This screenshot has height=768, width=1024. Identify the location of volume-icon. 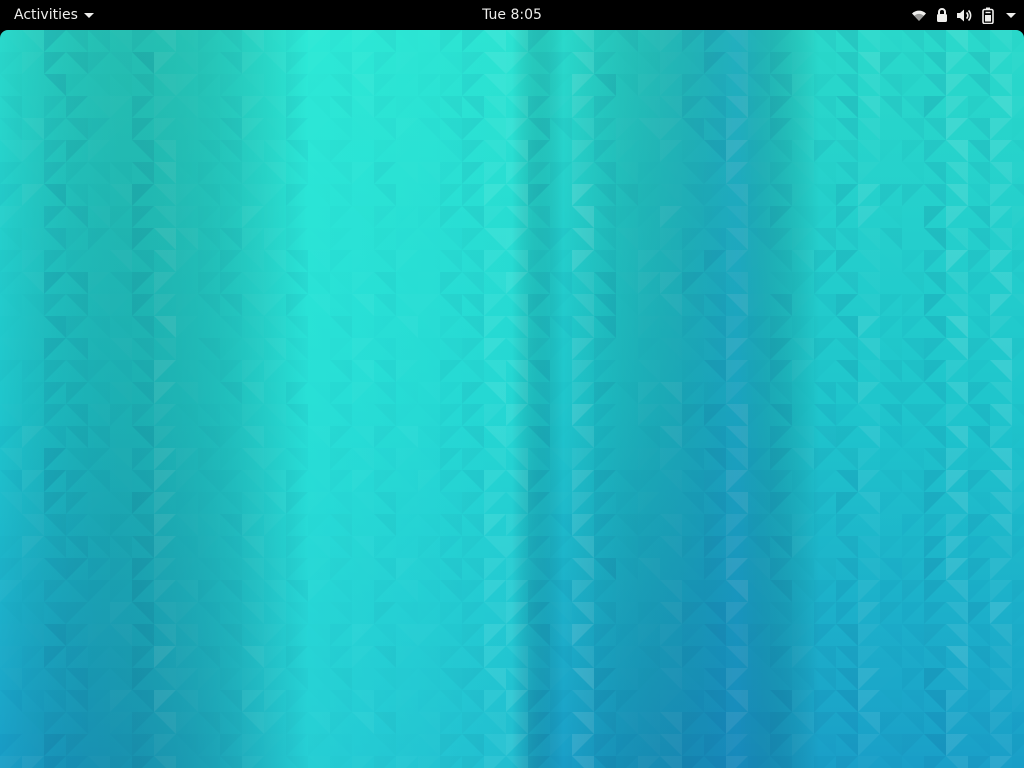
(964, 15).